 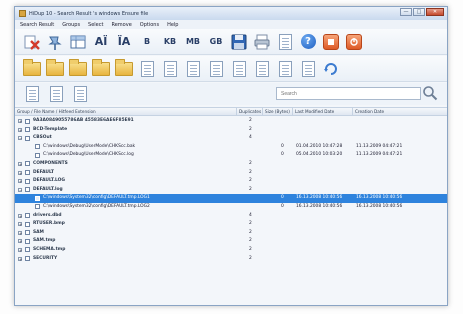 What do you see at coordinates (32, 42) in the screenshot?
I see `remove-files-icon` at bounding box center [32, 42].